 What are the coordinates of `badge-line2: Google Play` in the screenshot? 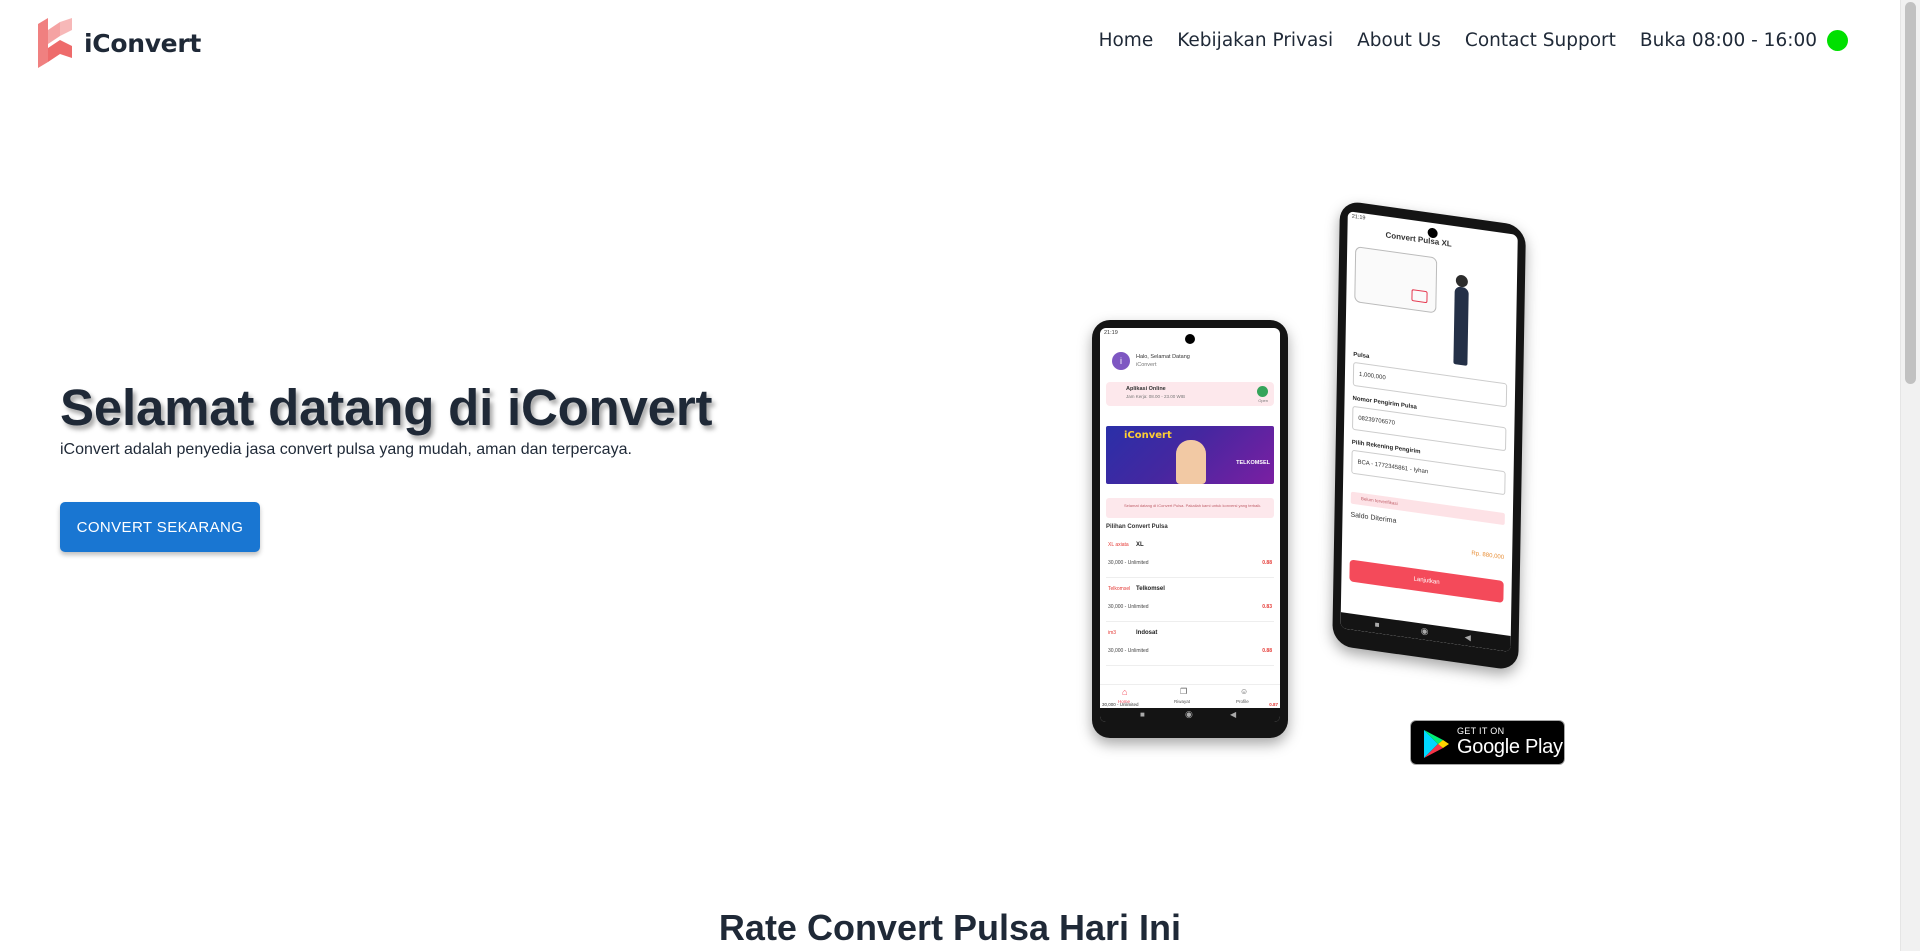 It's located at (1510, 747).